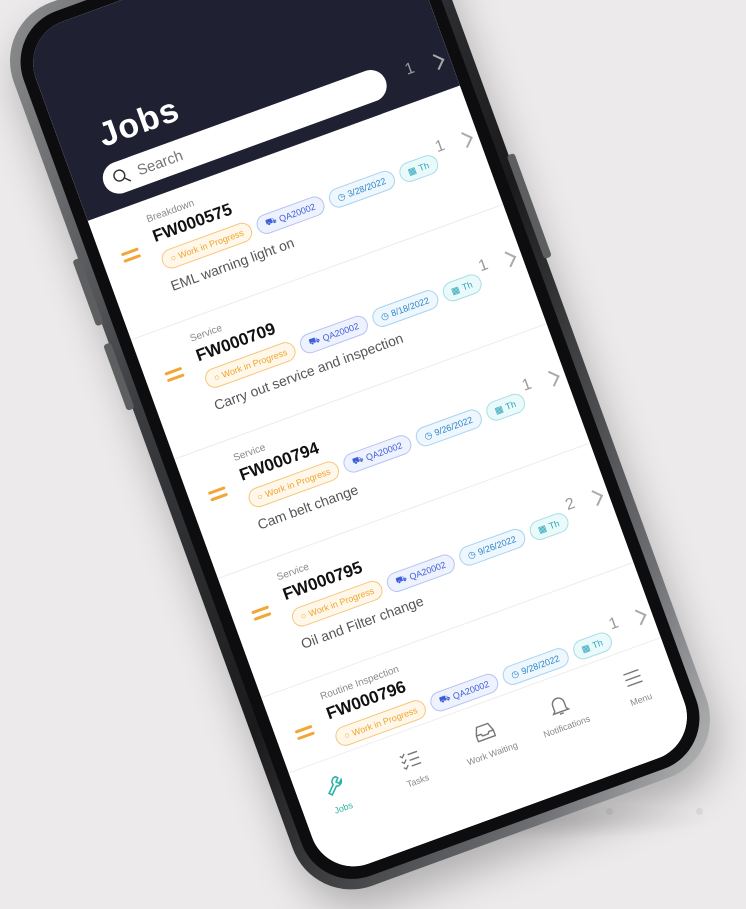 This screenshot has height=909, width=746. What do you see at coordinates (409, 69) in the screenshot?
I see `search-count: 1` at bounding box center [409, 69].